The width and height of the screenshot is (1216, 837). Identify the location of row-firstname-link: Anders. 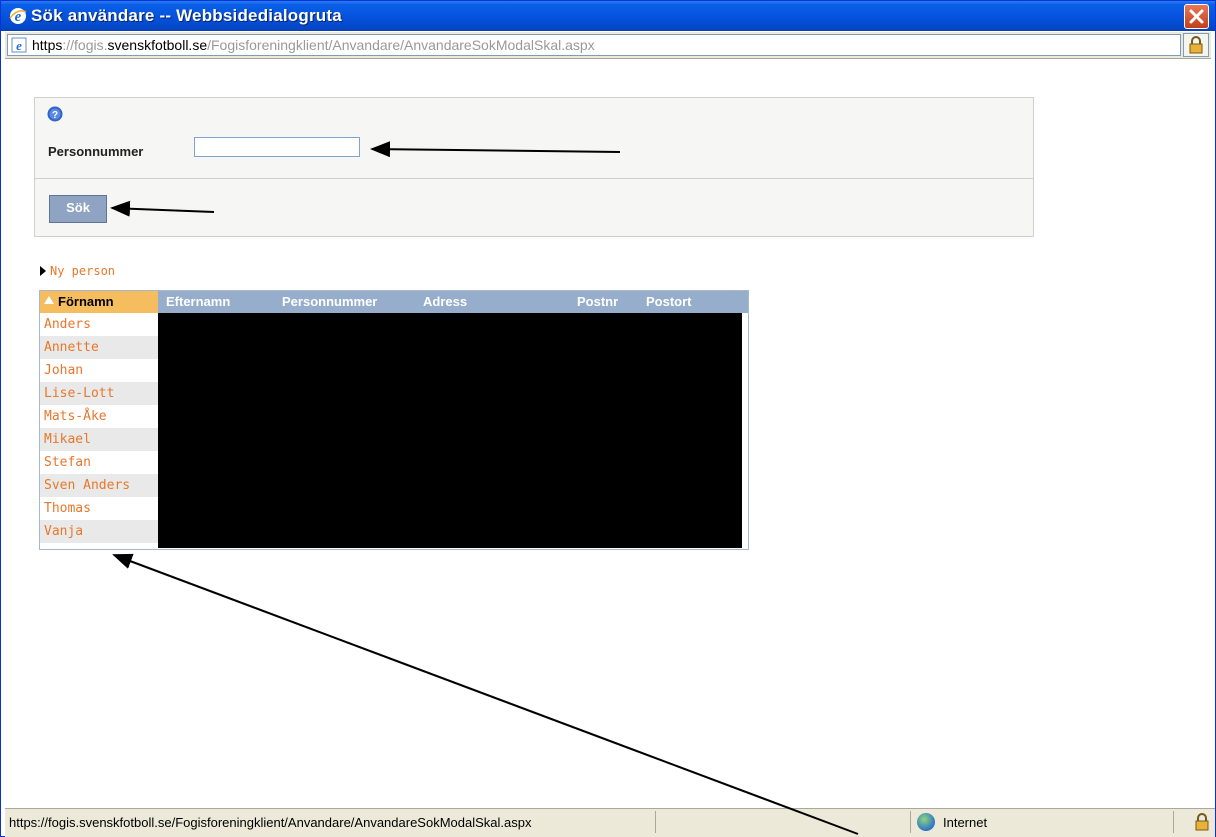
(99, 324).